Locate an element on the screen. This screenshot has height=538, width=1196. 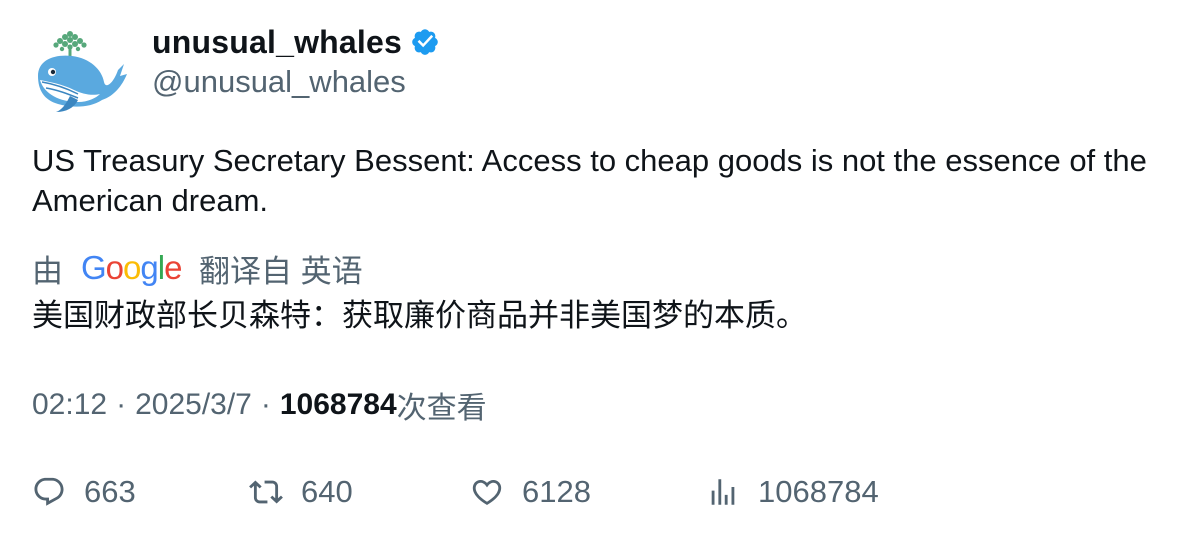
display-name: unusual_whales is located at coordinates (277, 42).